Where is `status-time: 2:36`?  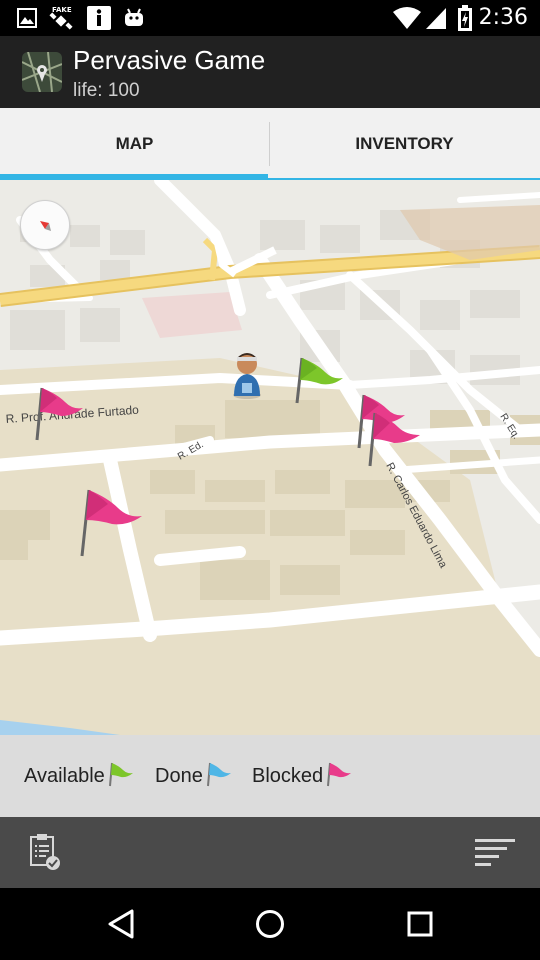
status-time: 2:36 is located at coordinates (503, 17).